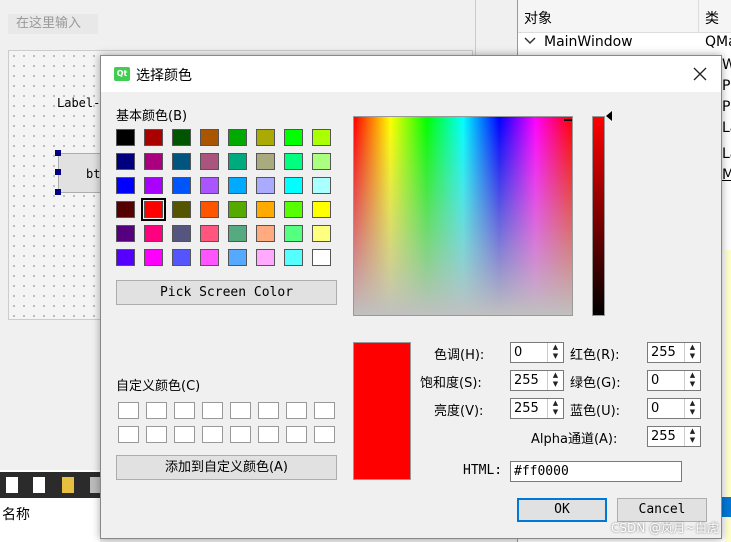  I want to click on saturation-spinbox: 255 ▲ ▼, so click(537, 380).